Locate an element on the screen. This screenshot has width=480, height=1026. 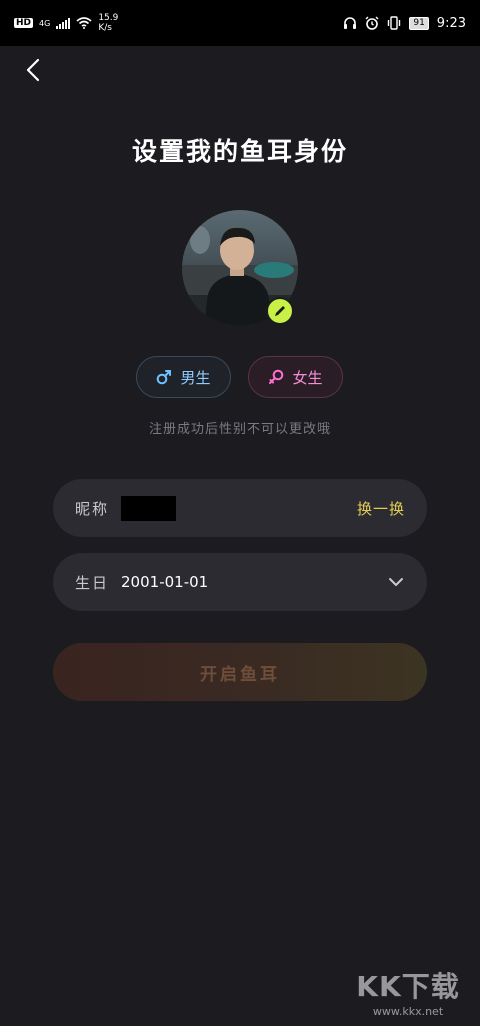
gender-female-button: 女生 is located at coordinates (295, 377).